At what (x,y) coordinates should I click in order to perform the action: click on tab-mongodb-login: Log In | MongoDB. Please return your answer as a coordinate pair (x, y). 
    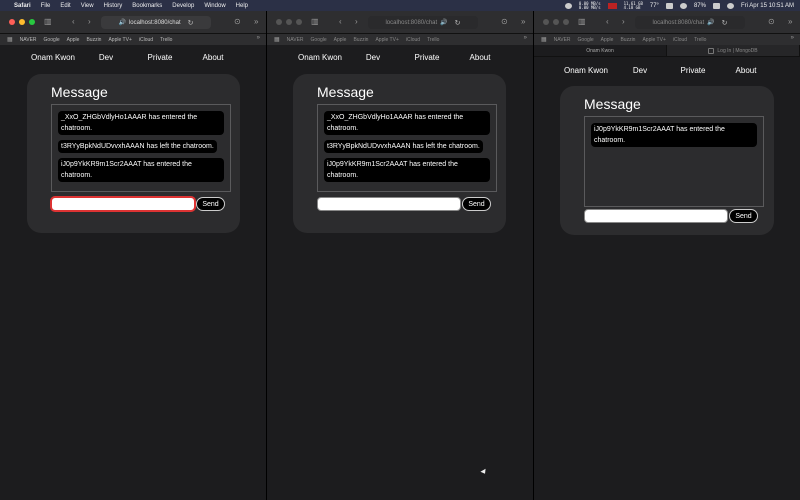
    Looking at the image, I should click on (733, 50).